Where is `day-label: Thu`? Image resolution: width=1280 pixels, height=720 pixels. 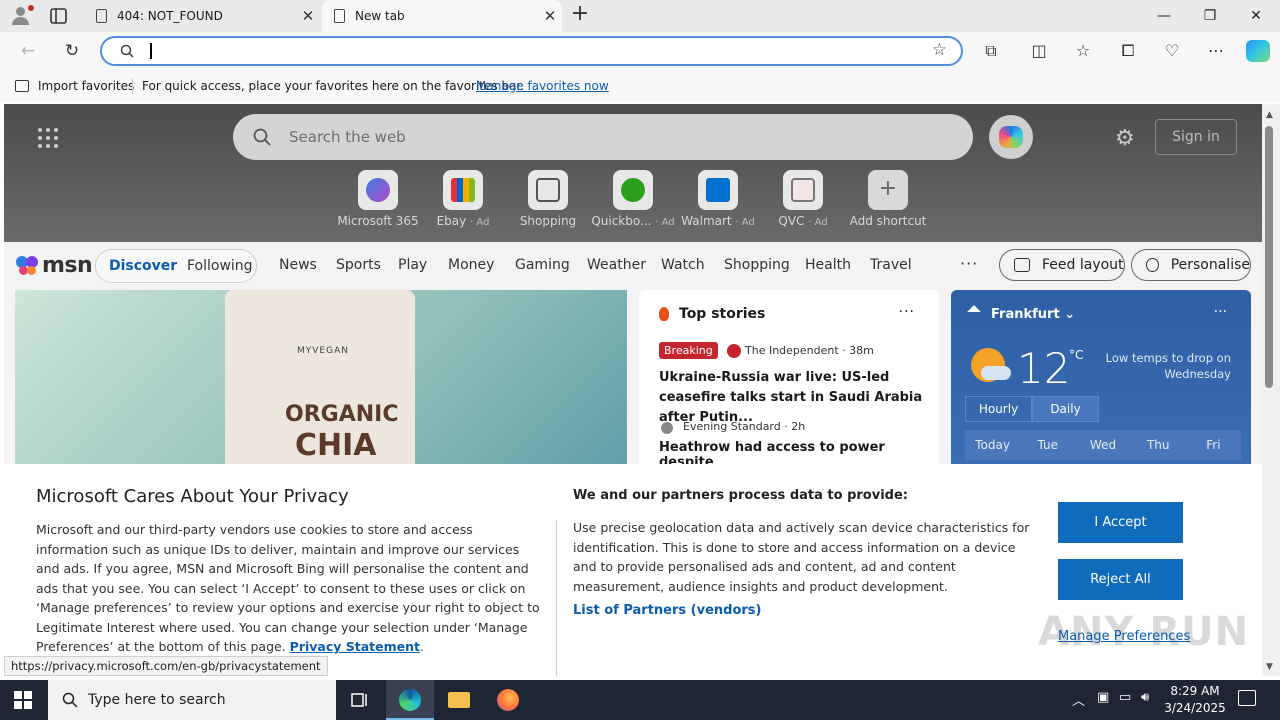
day-label: Thu is located at coordinates (1158, 445).